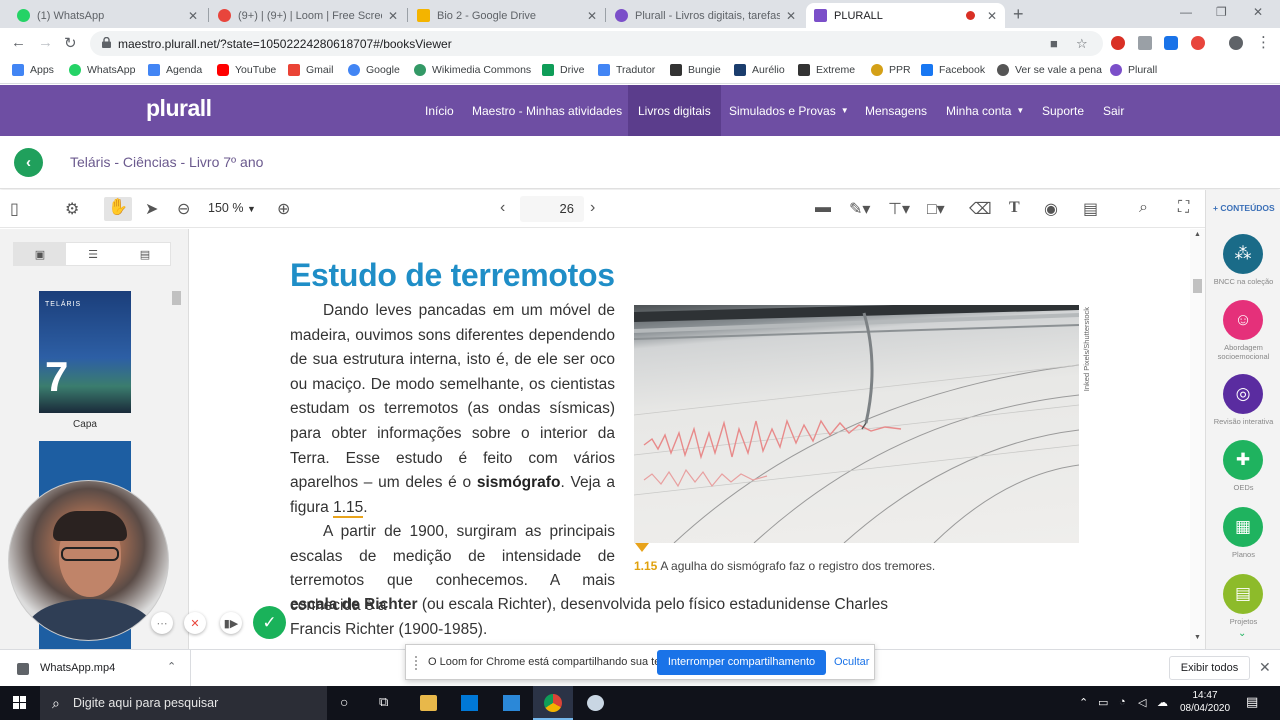 The width and height of the screenshot is (1280, 720). Describe the element at coordinates (383, 702) in the screenshot. I see `task-view-icon: ⧉` at that location.